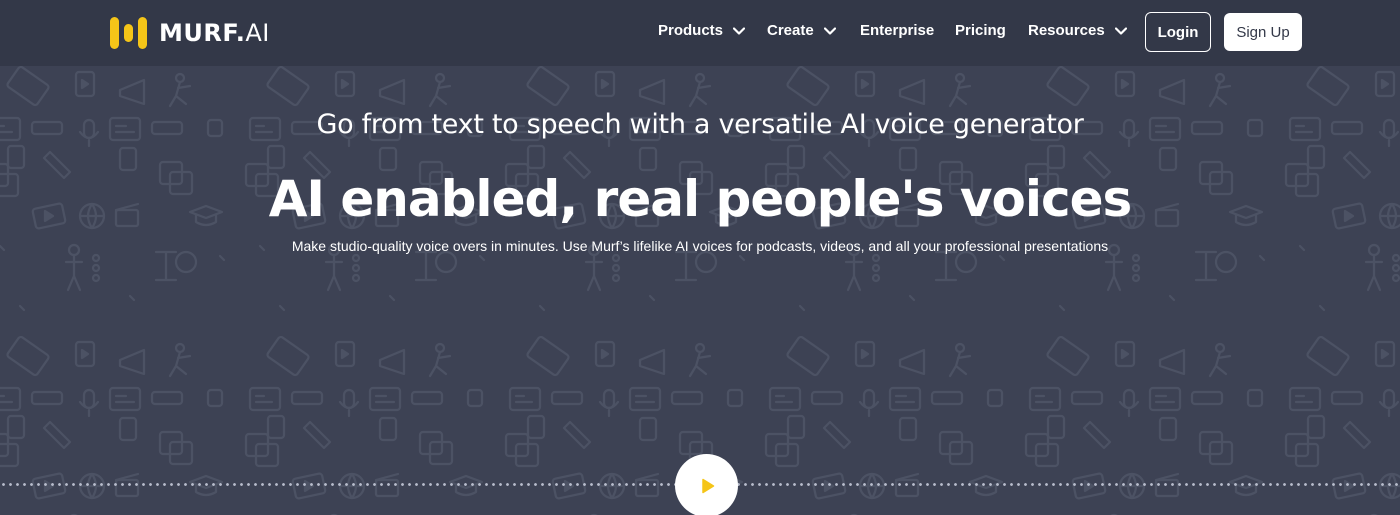  I want to click on nav-enterprise: Enterprise, so click(897, 30).